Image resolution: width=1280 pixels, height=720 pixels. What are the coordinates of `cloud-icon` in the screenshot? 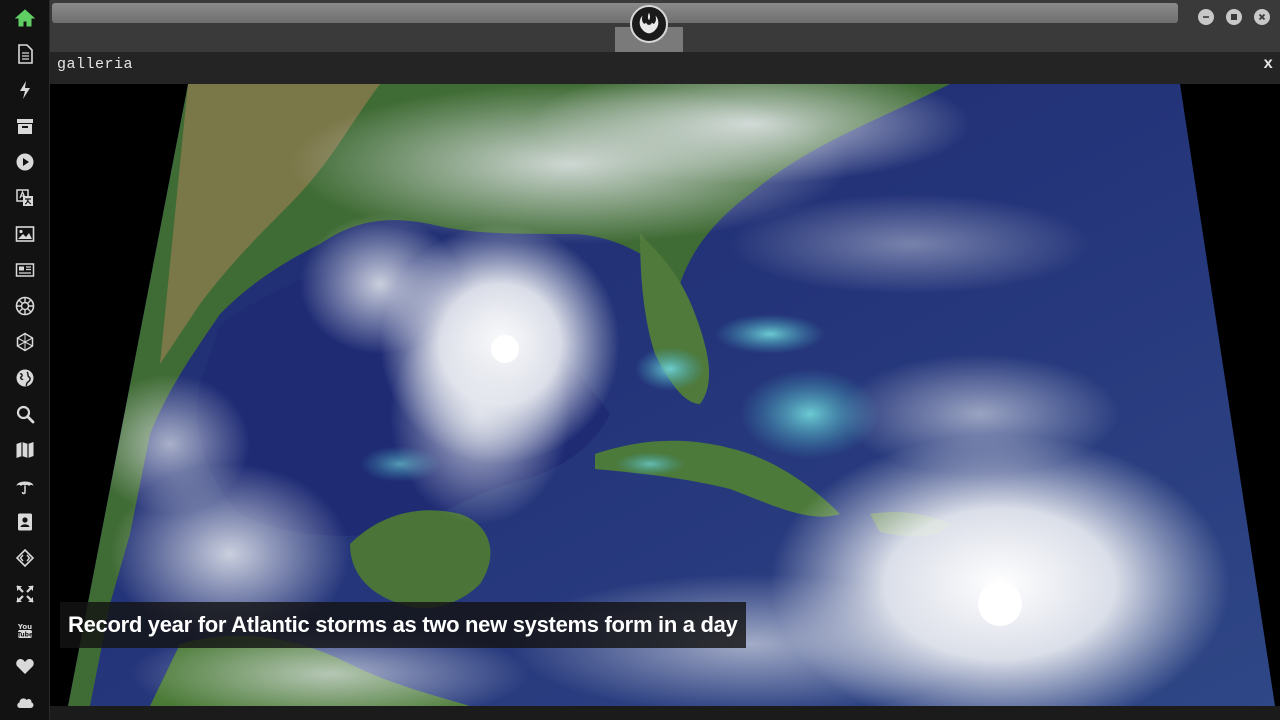 It's located at (25, 702).